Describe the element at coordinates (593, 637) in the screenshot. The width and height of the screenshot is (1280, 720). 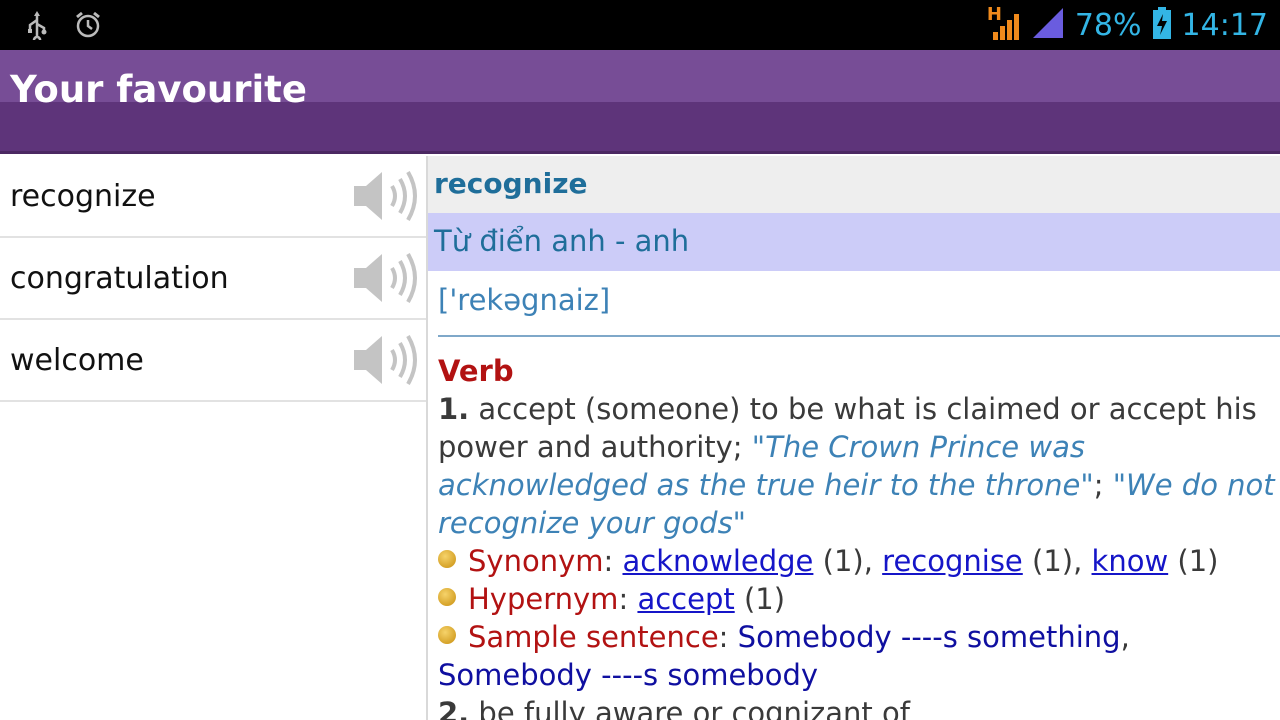
I see `sample-sentence-label: Sample sentence` at that location.